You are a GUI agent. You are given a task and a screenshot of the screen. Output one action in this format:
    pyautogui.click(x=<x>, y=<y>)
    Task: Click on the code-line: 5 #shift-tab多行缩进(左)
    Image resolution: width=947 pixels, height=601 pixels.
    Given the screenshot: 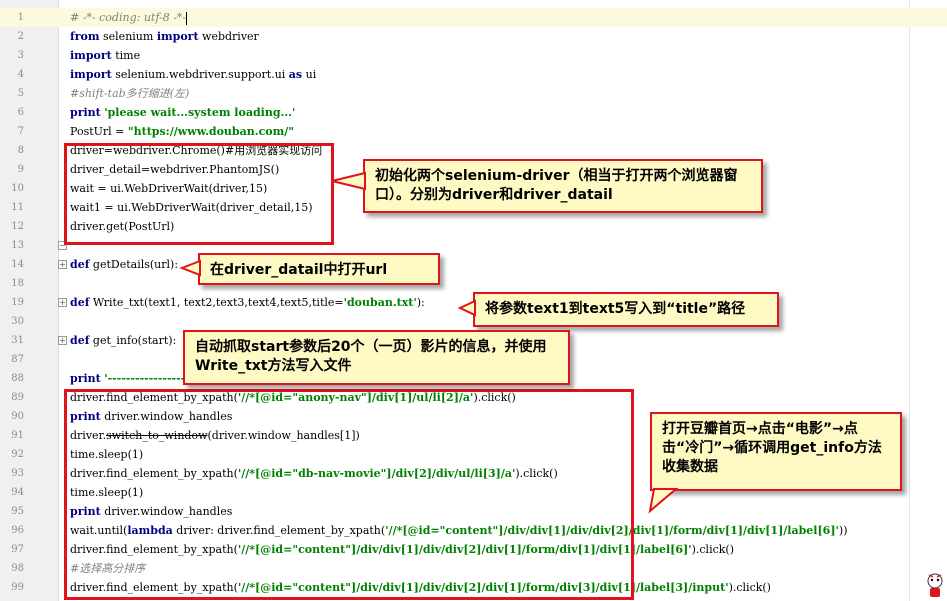 What is the action you would take?
    pyautogui.click(x=473, y=93)
    